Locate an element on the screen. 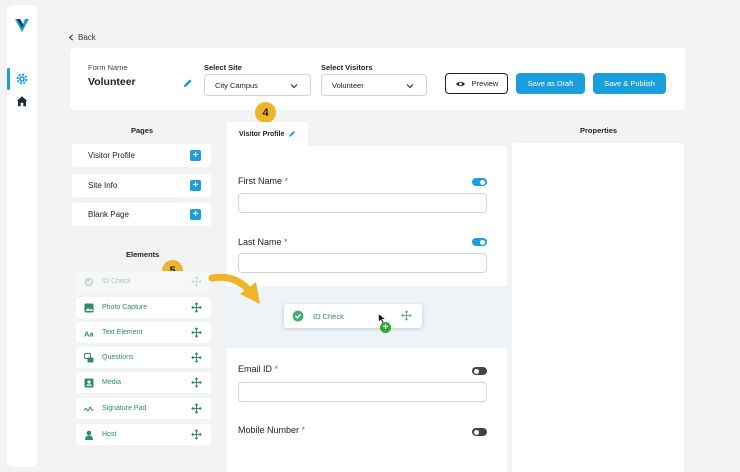  home-icon is located at coordinates (22, 101).